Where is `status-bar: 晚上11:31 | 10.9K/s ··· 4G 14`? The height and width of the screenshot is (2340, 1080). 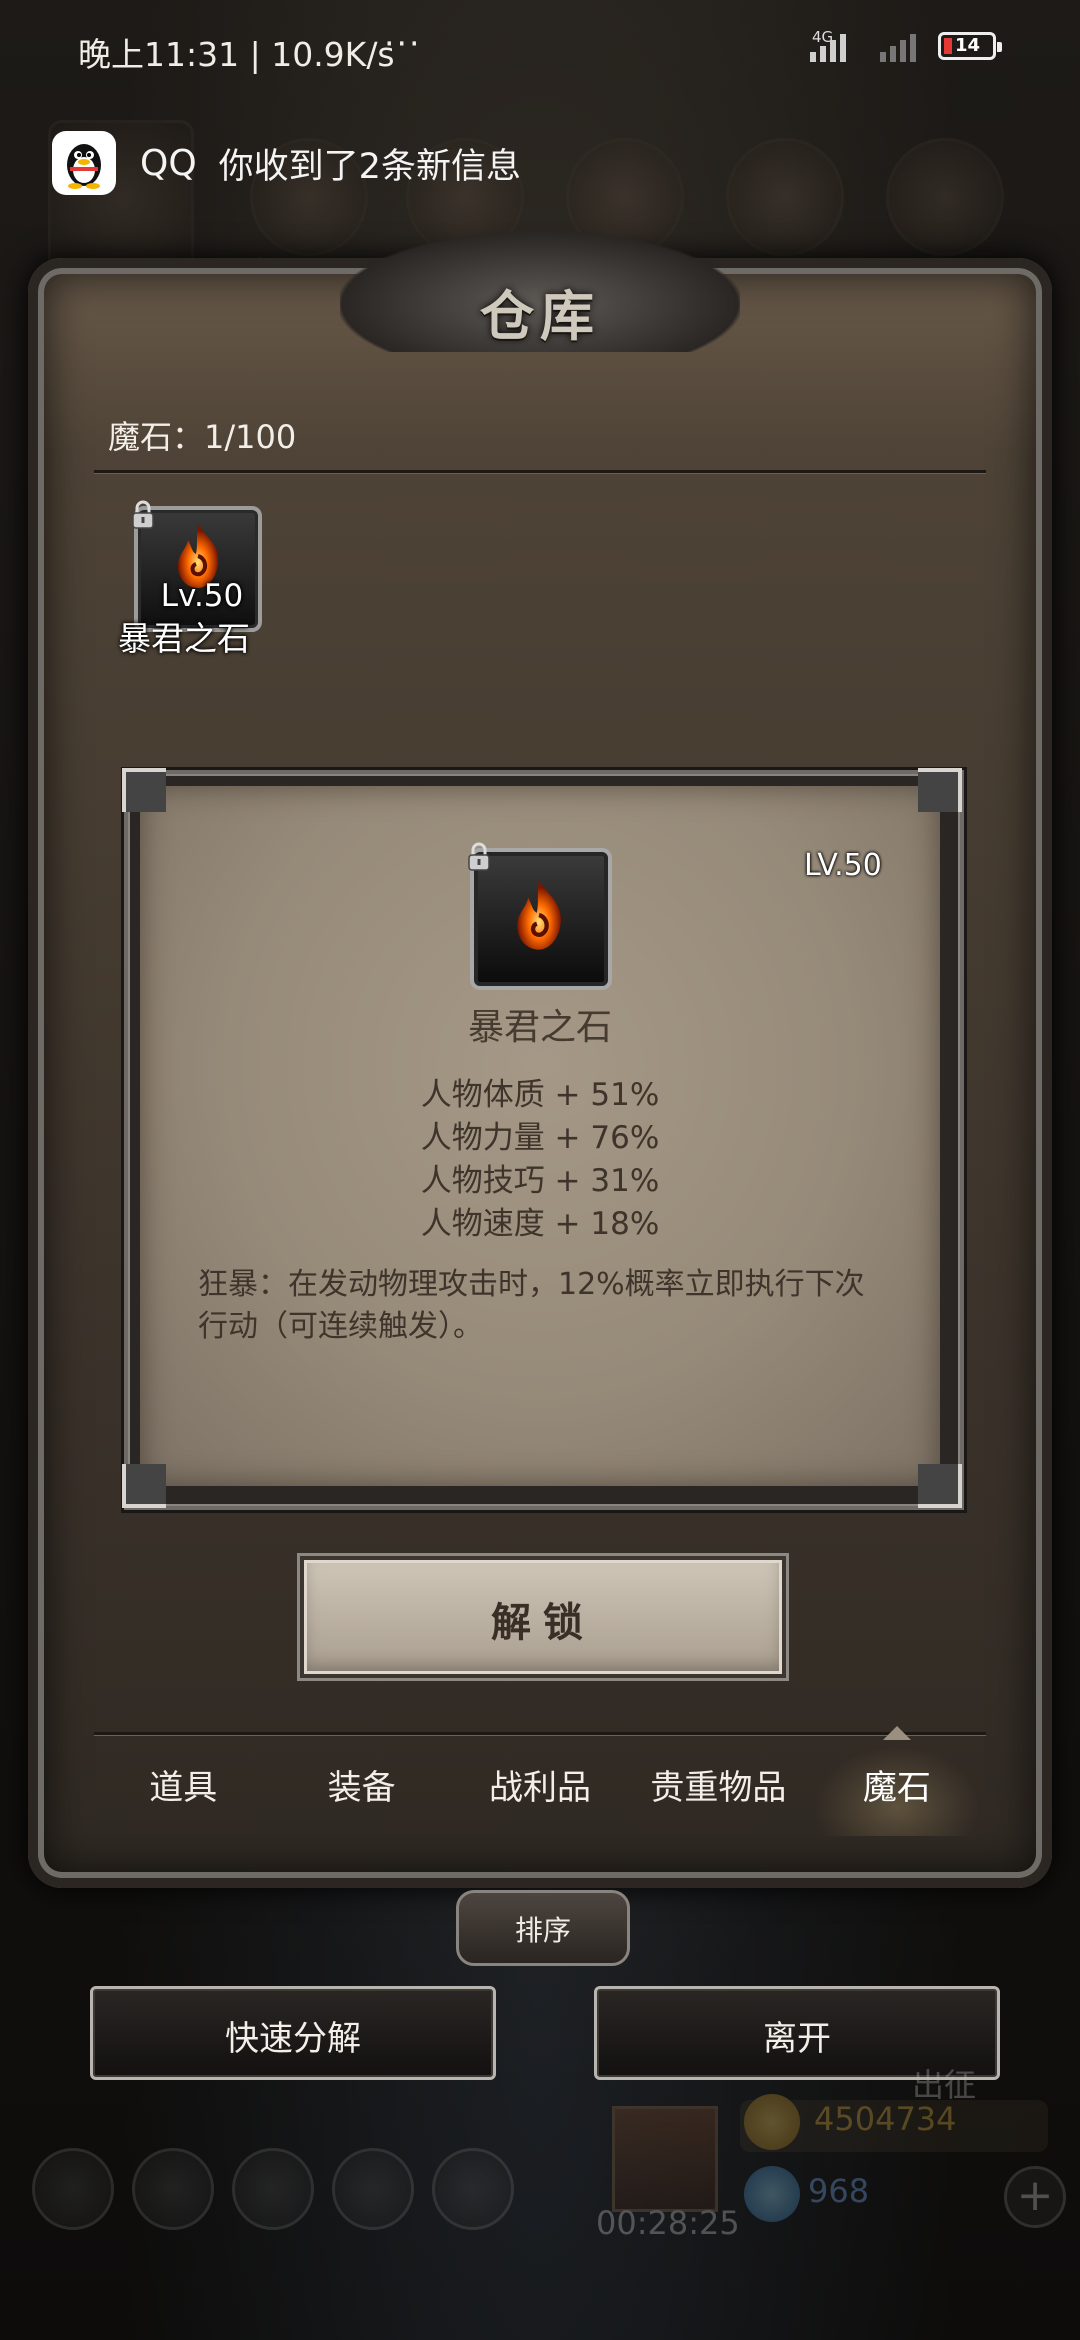 status-bar: 晚上11:31 | 10.9K/s ··· 4G 14 is located at coordinates (540, 48).